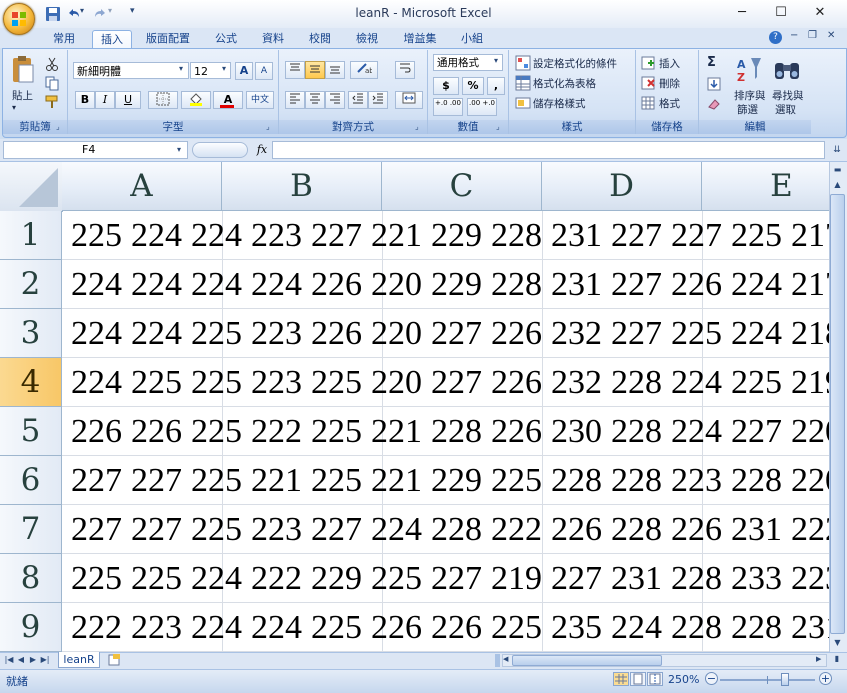 This screenshot has height=693, width=847. Describe the element at coordinates (163, 100) in the screenshot. I see `borders-button` at that location.